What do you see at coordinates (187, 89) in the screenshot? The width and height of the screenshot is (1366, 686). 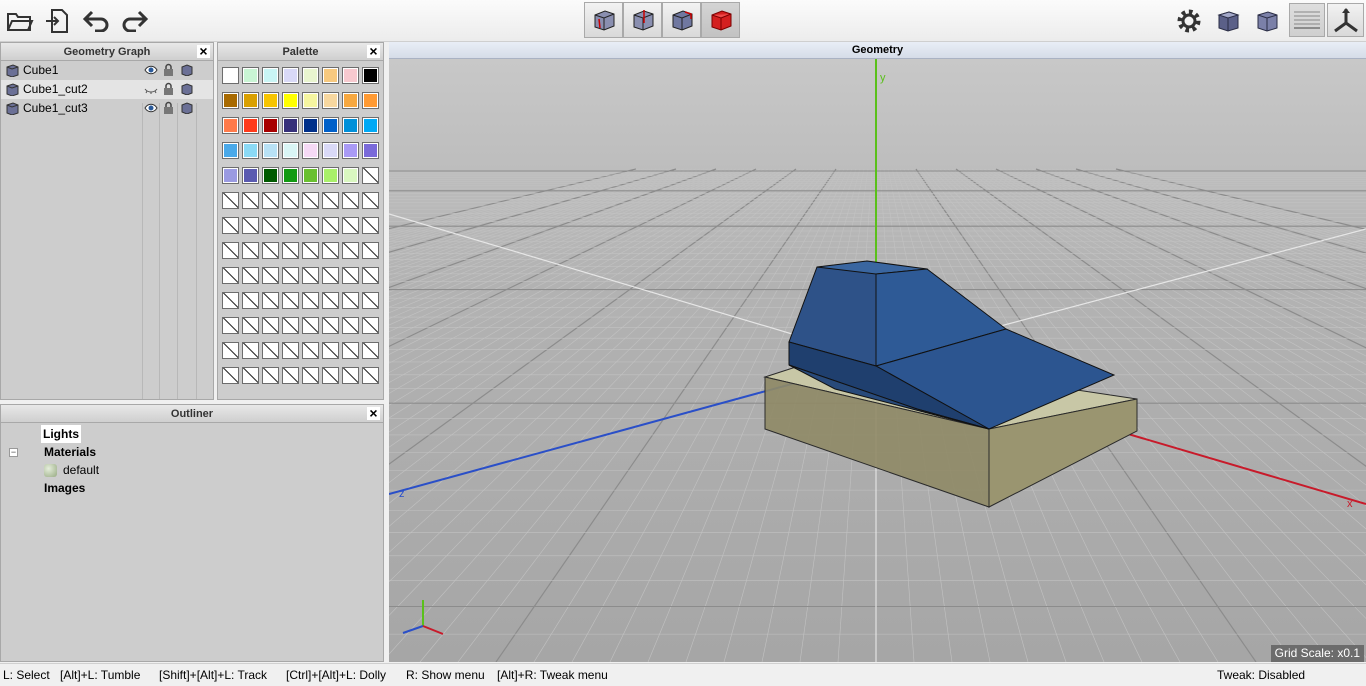 I see `material-cube-icon` at bounding box center [187, 89].